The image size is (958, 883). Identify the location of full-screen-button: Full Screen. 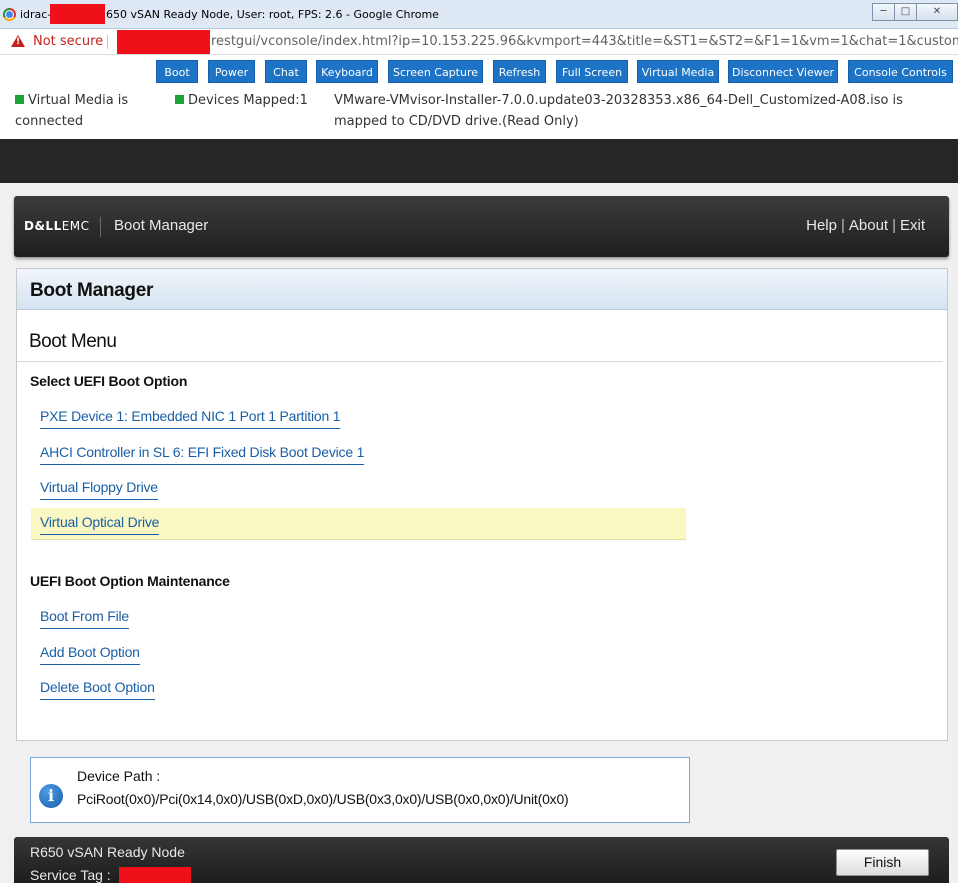
(592, 71).